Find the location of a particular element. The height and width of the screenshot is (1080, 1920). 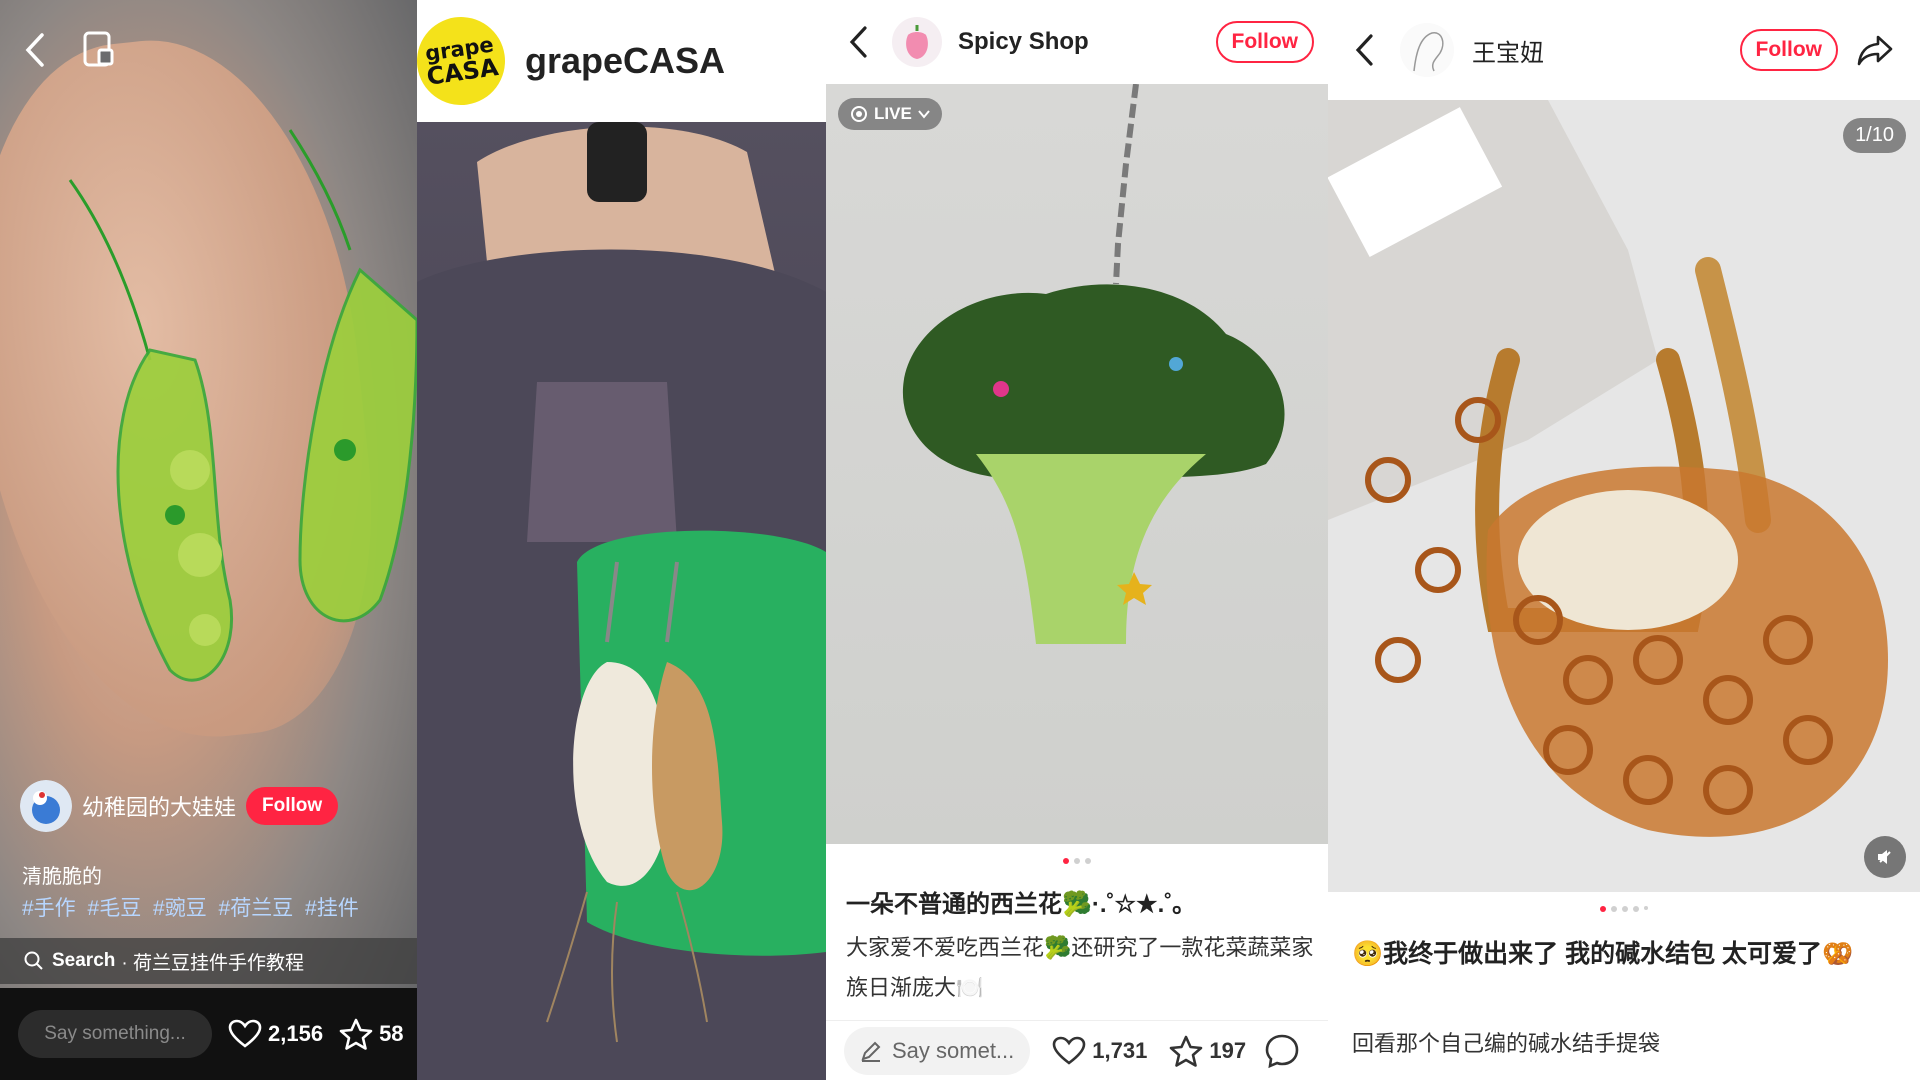

hashtags: #手作 #毛豆 #豌豆 #荷兰豆 #挂件 is located at coordinates (190, 907).